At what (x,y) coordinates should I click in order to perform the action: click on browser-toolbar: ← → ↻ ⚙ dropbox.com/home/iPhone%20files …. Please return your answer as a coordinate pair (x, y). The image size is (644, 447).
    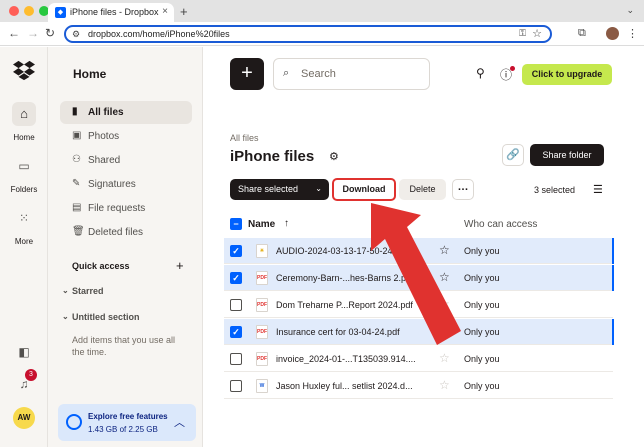
    Looking at the image, I should click on (322, 34).